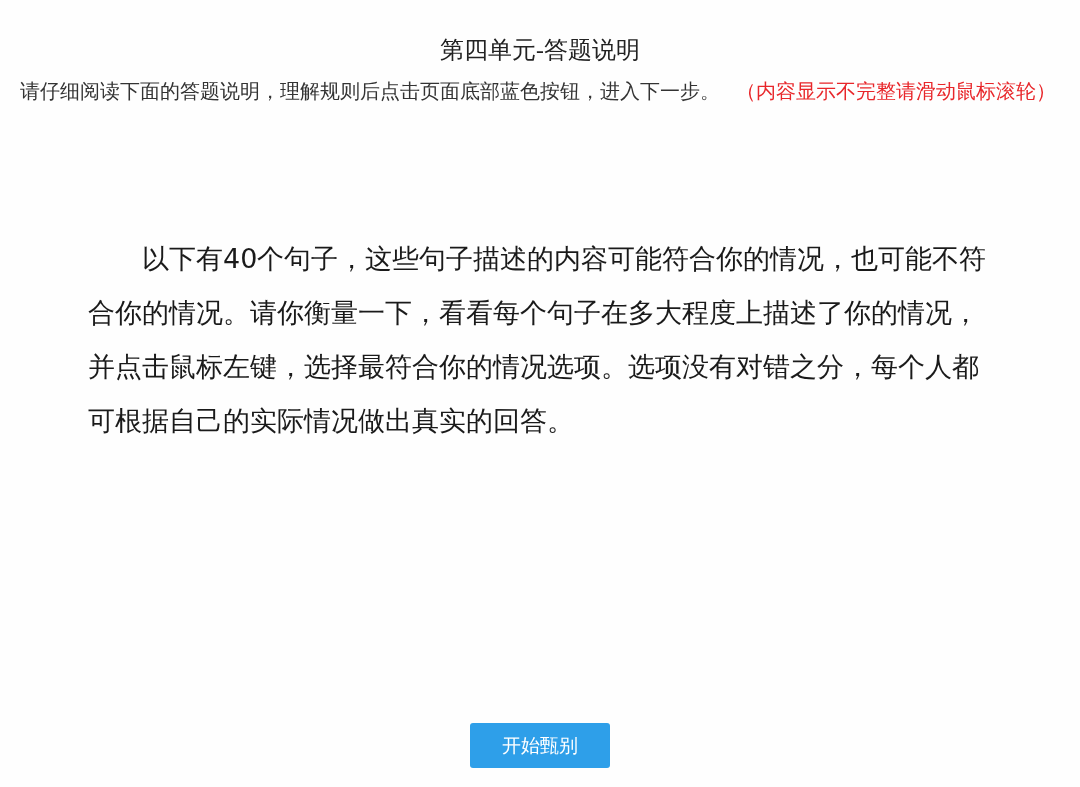 The height and width of the screenshot is (787, 1080). Describe the element at coordinates (896, 91) in the screenshot. I see `scroll-hint: （内容显示不完整请滑动鼠标滚轮）` at that location.